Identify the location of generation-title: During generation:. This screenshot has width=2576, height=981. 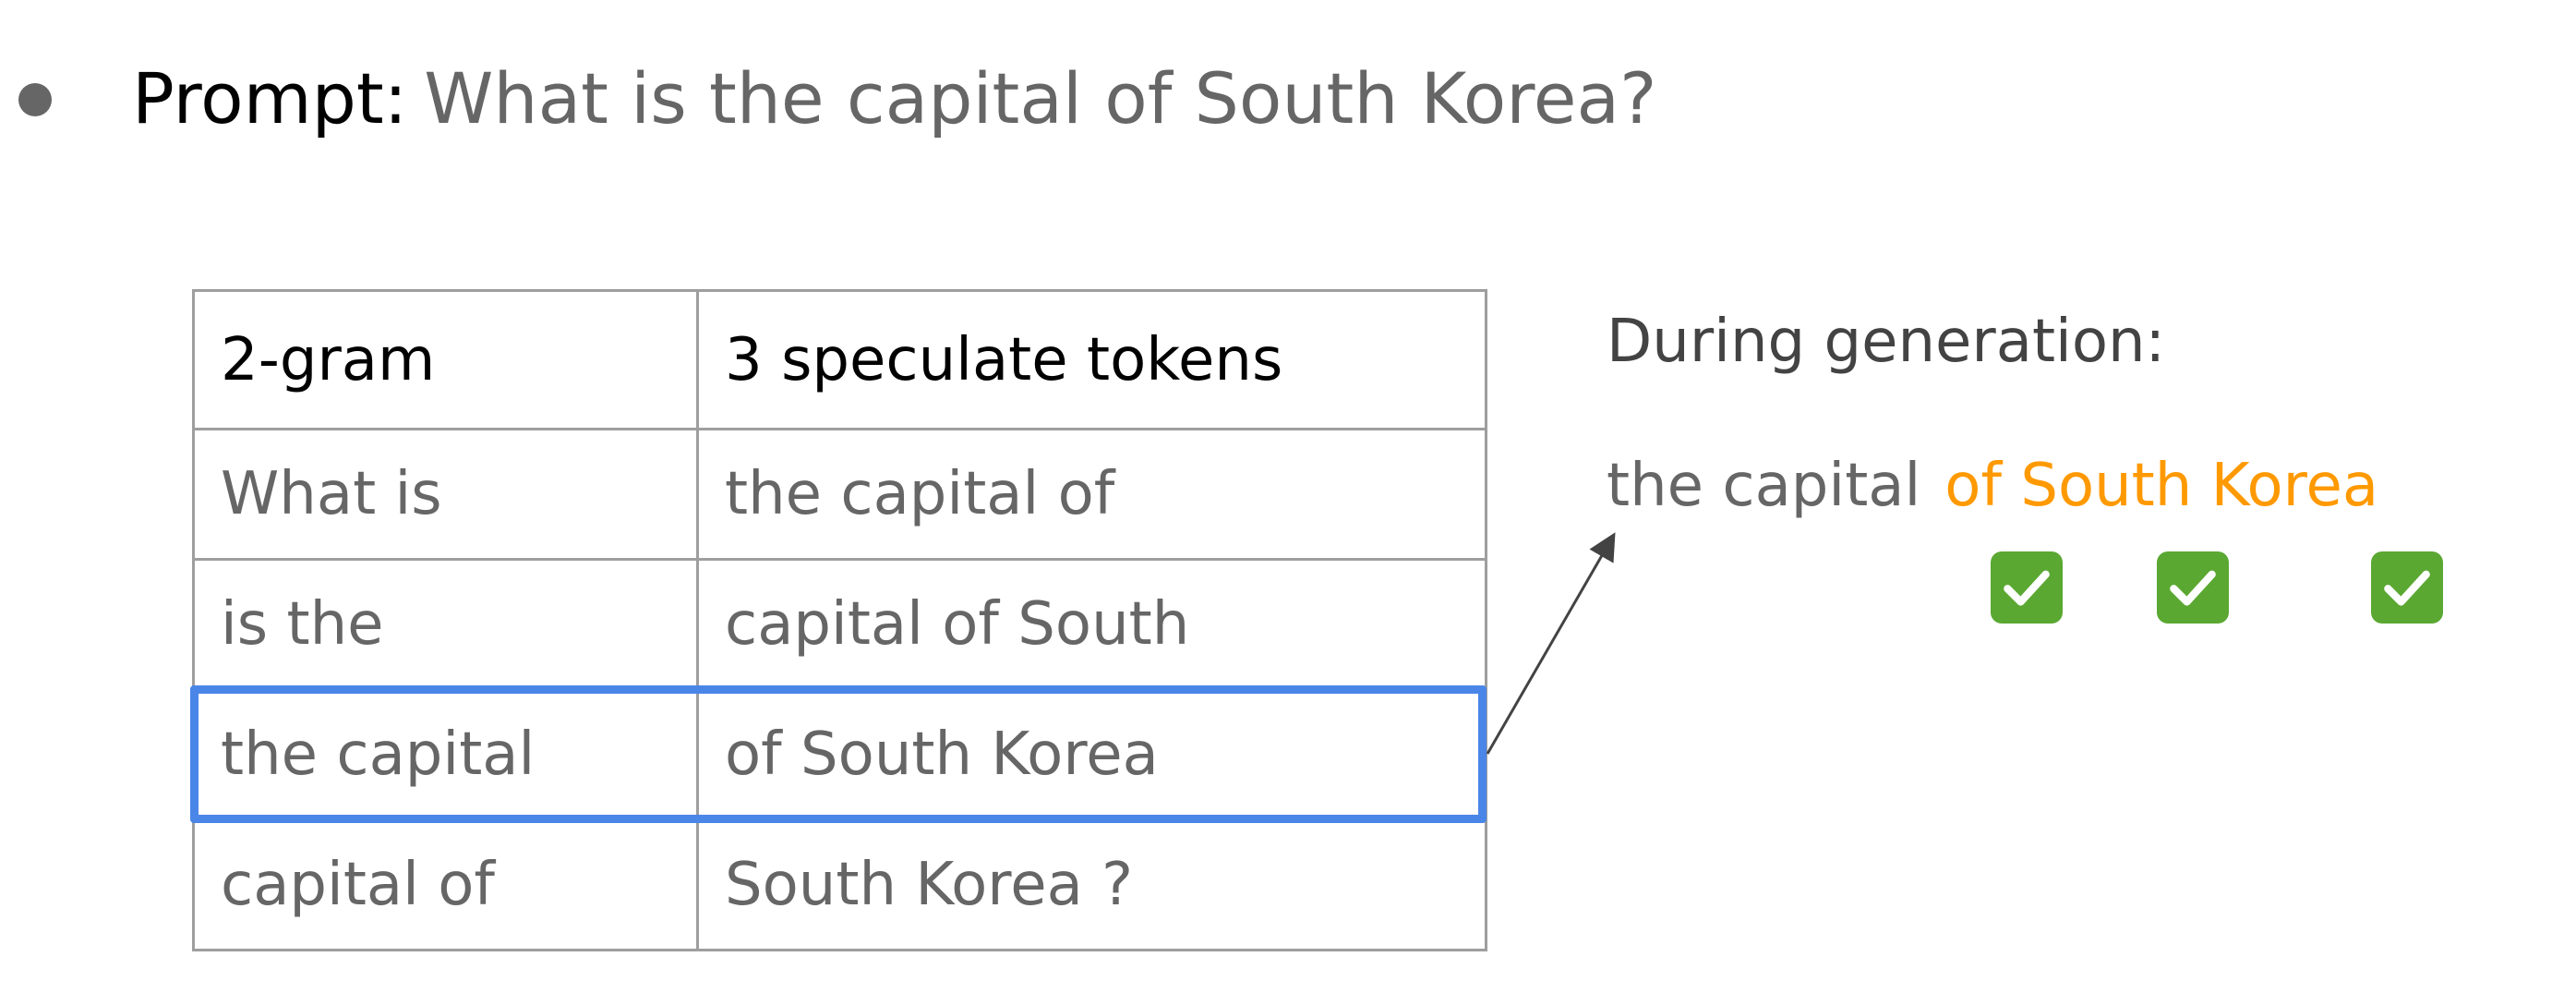
(1886, 342).